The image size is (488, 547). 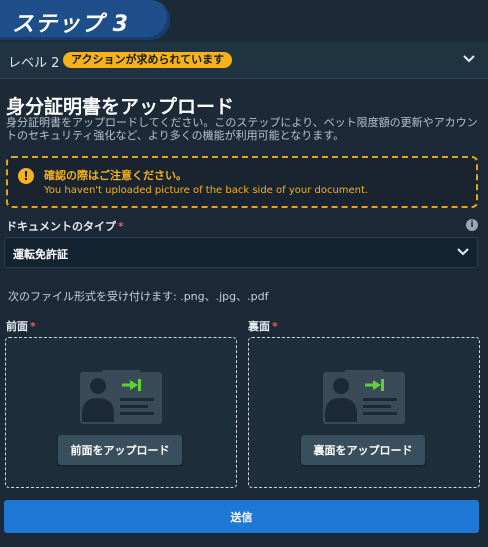 I want to click on document-type-selected-value: 運転免許証, so click(x=40, y=254).